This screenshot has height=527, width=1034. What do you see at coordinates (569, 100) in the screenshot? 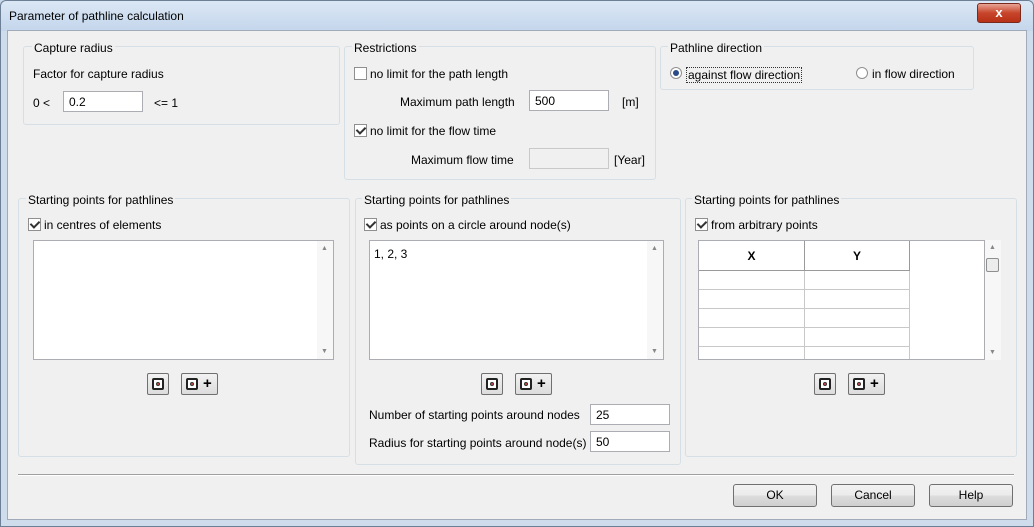
I see `max-length-input` at bounding box center [569, 100].